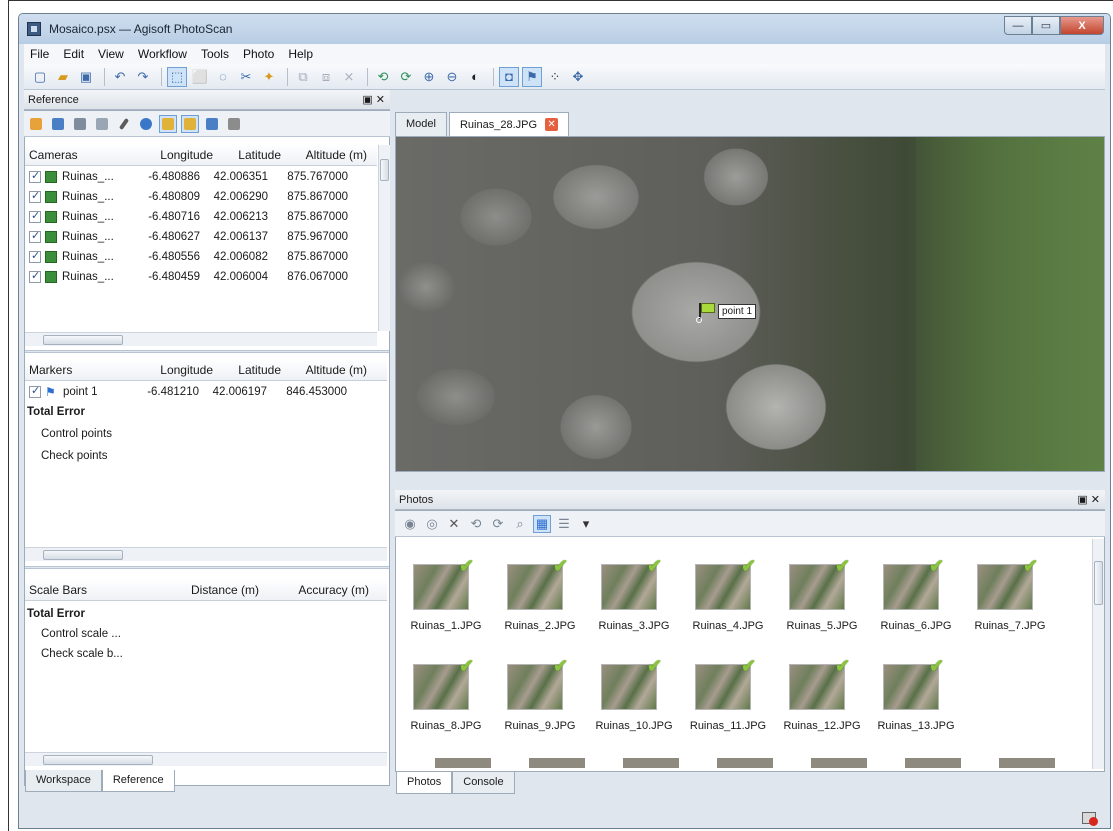  What do you see at coordinates (1098, 654) in the screenshot?
I see `photos-vertical-scrollbar` at bounding box center [1098, 654].